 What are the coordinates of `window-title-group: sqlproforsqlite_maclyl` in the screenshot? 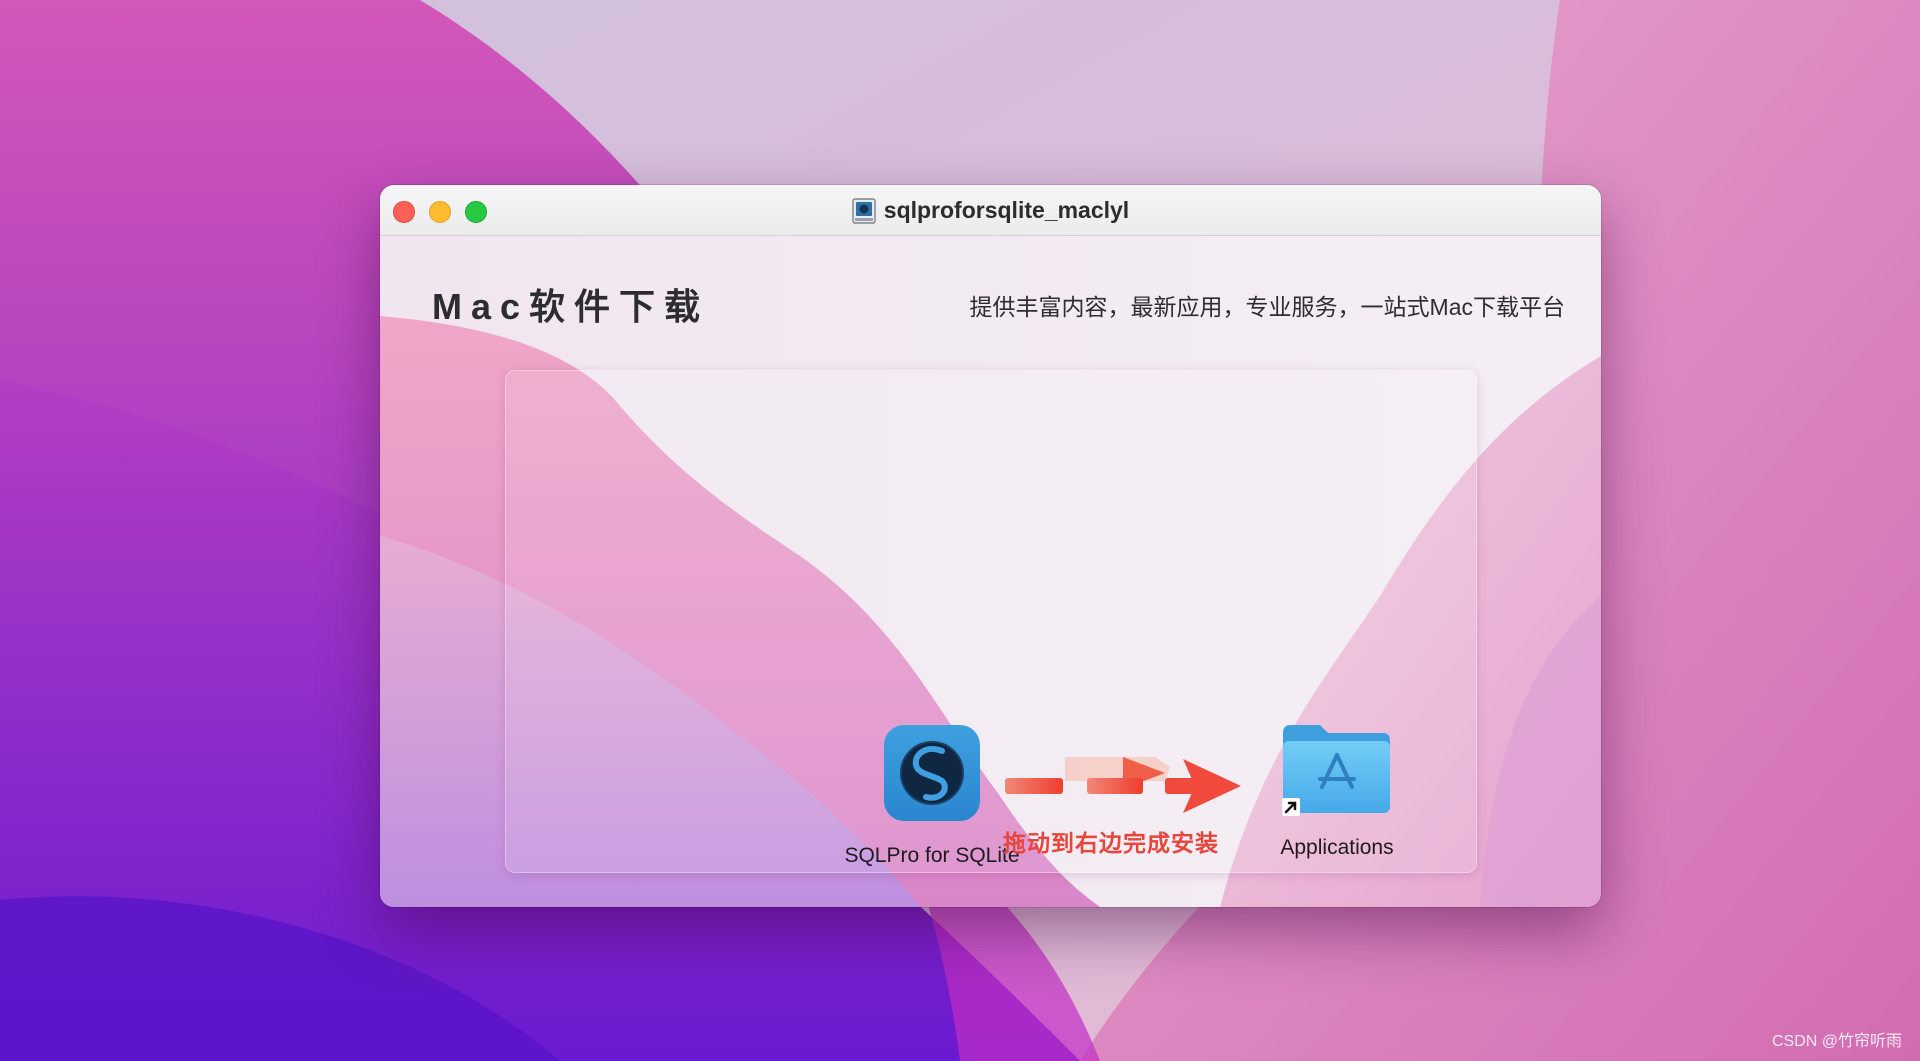 It's located at (990, 210).